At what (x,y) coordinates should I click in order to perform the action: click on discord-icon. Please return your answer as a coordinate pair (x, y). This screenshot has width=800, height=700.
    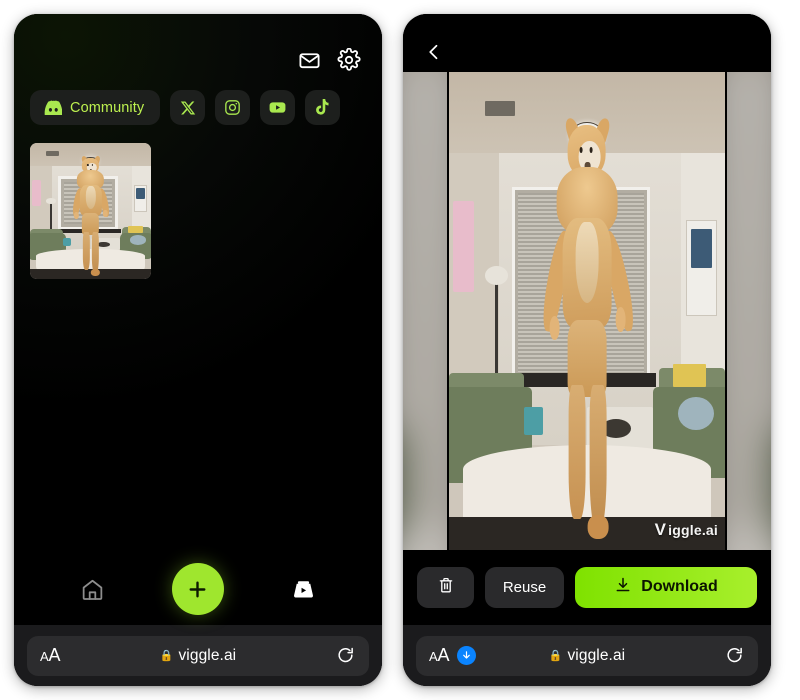
    Looking at the image, I should click on (52, 107).